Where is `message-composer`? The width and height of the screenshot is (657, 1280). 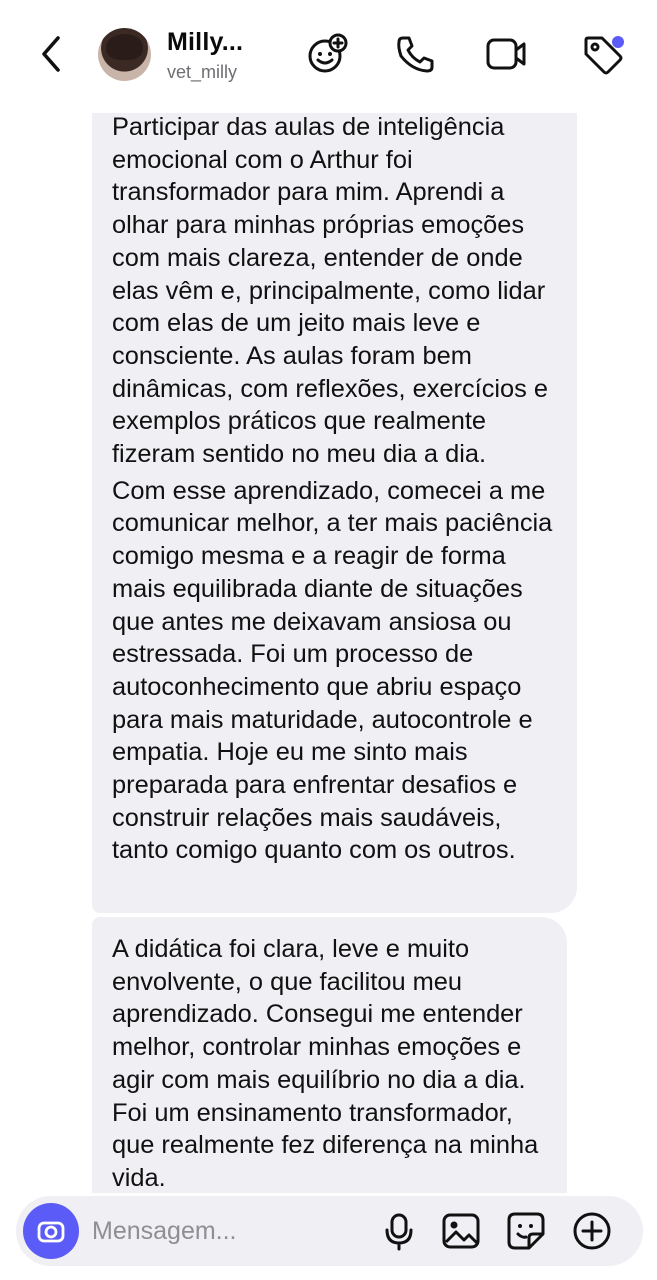 message-composer is located at coordinates (329, 1231).